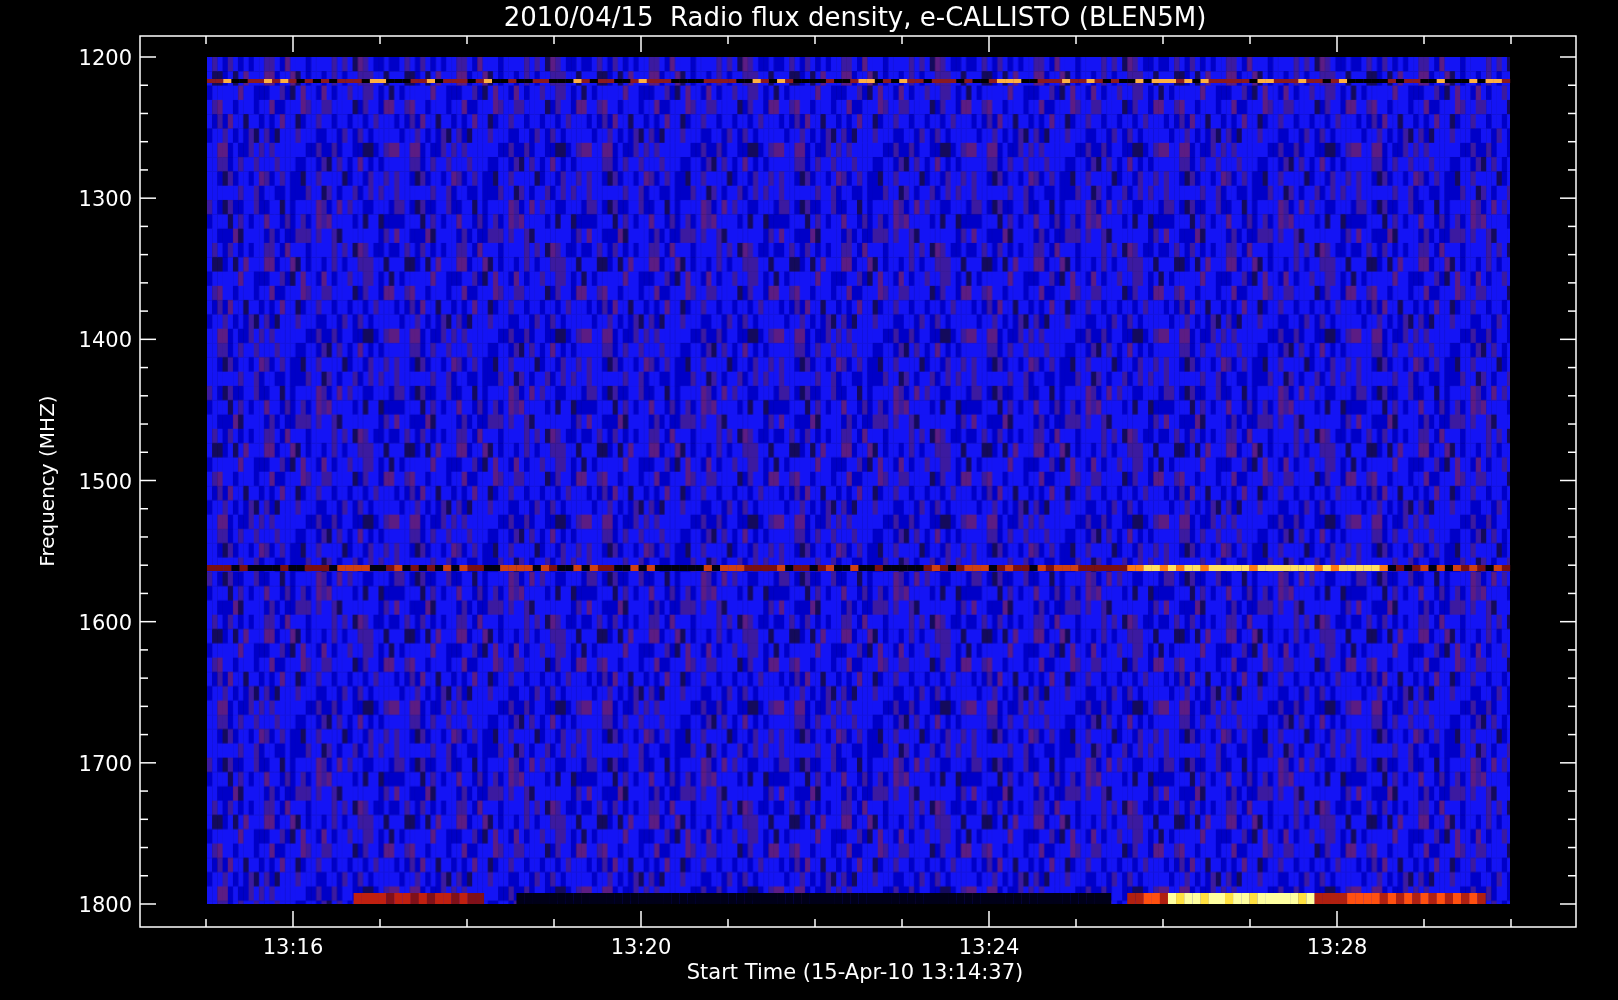  Describe the element at coordinates (105, 905) in the screenshot. I see `y-tick-label: 1800` at that location.